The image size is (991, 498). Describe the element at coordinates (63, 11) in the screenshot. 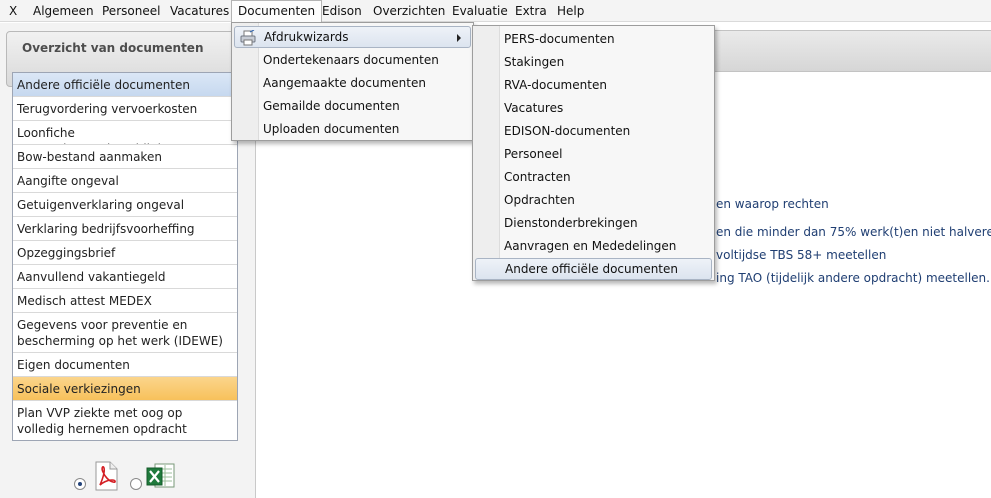

I see `menu-algemeen: Algemeen` at that location.